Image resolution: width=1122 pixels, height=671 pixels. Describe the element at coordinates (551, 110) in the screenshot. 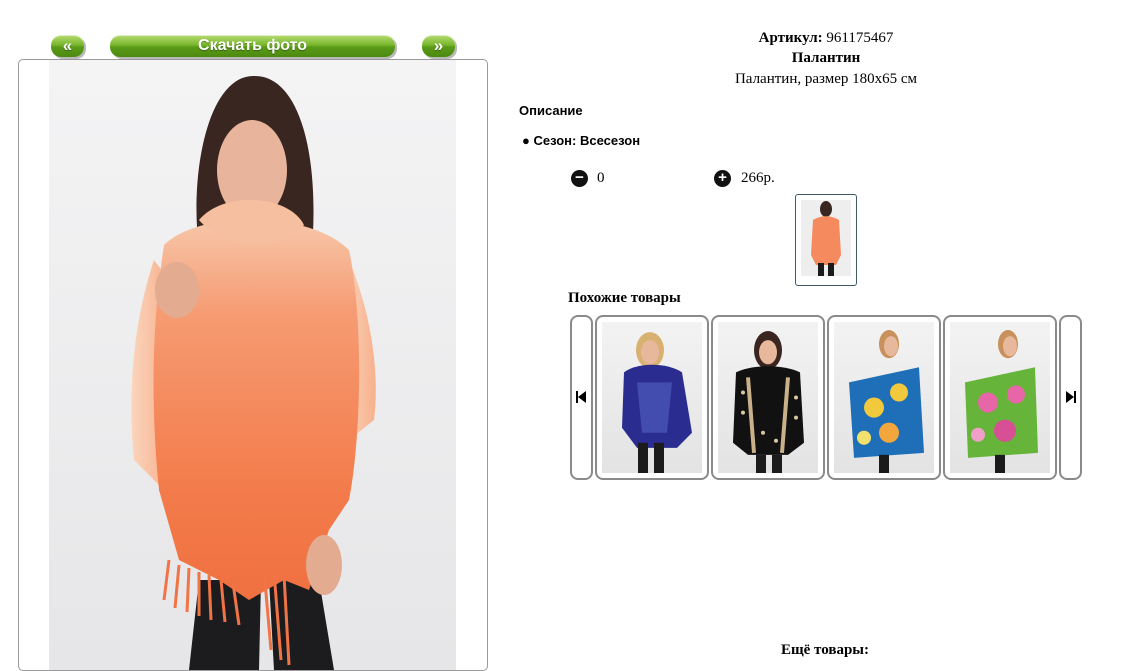

I see `description-heading: Описание` at that location.